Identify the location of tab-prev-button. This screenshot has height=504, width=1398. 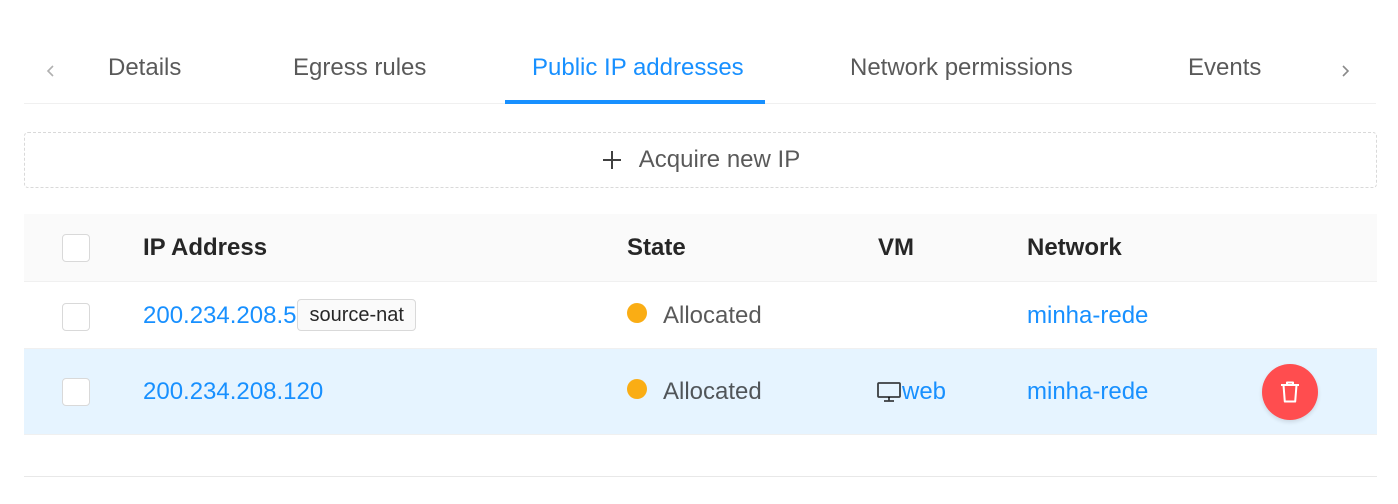
(51, 71).